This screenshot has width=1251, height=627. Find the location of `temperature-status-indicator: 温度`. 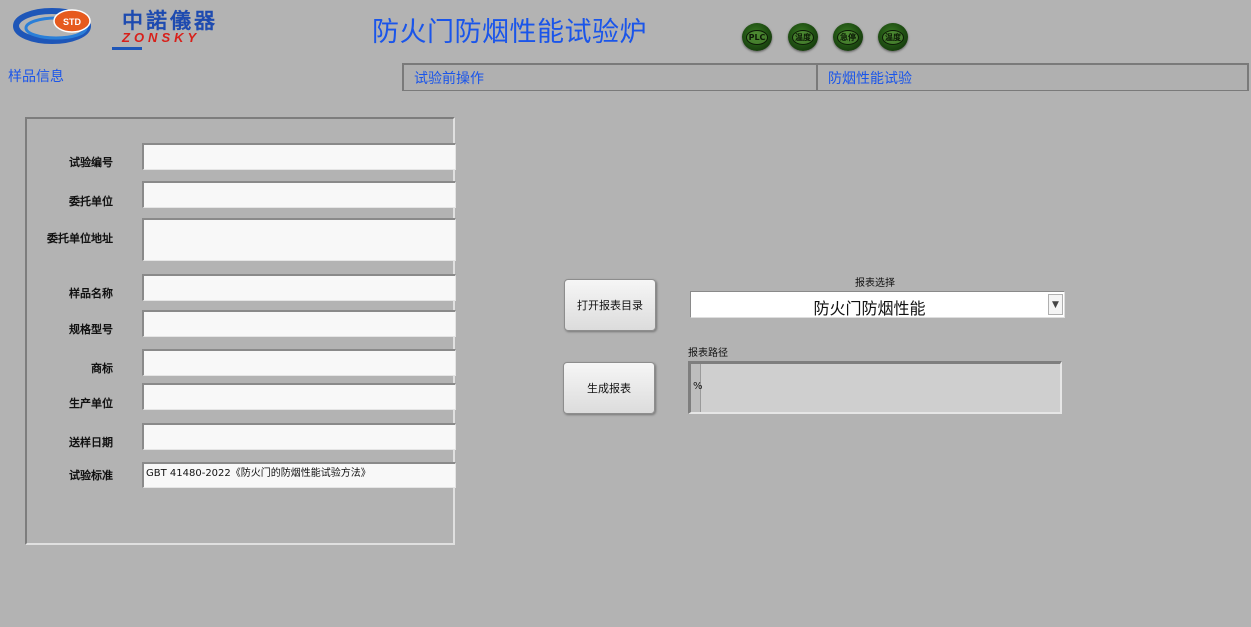

temperature-status-indicator: 温度 is located at coordinates (803, 37).